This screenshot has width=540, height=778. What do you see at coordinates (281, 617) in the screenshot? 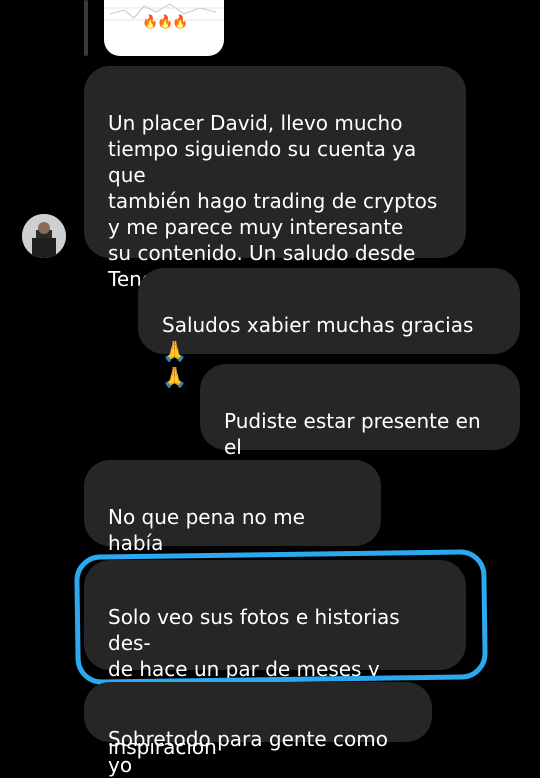
I see `highlight-outline` at bounding box center [281, 617].